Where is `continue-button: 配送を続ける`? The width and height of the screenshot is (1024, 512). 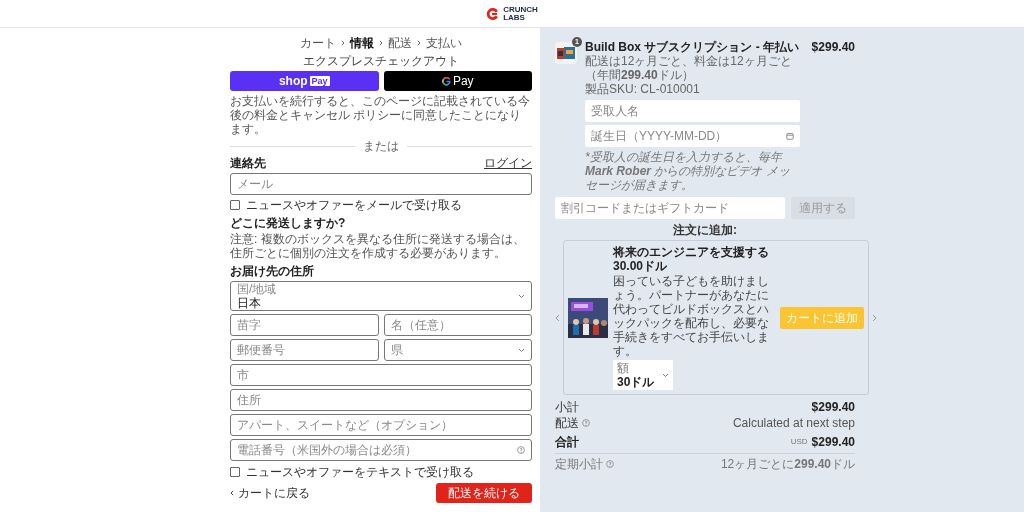 continue-button: 配送を続ける is located at coordinates (484, 493).